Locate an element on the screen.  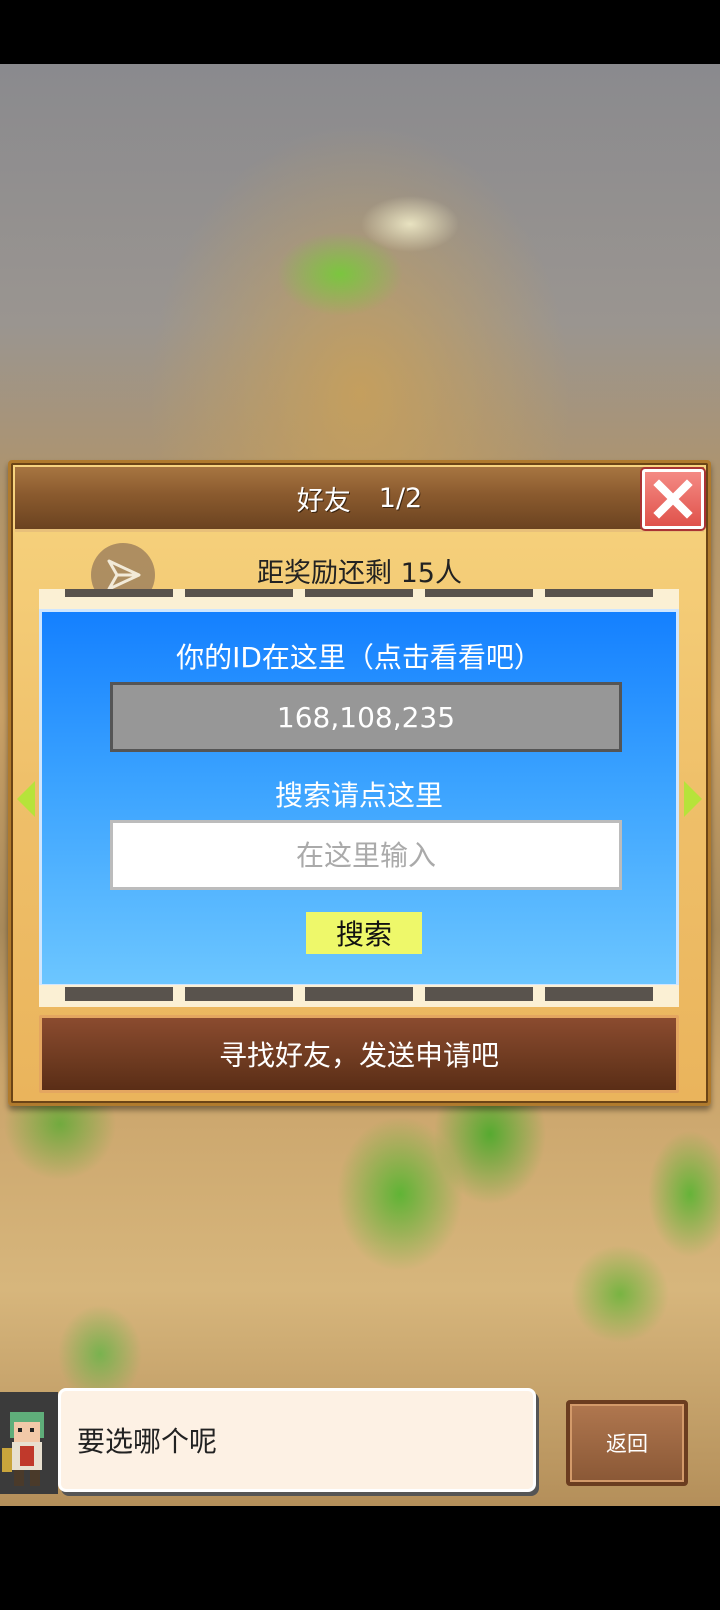
find-friends-button: 寻找好友，发送申请吧 is located at coordinates (359, 1054).